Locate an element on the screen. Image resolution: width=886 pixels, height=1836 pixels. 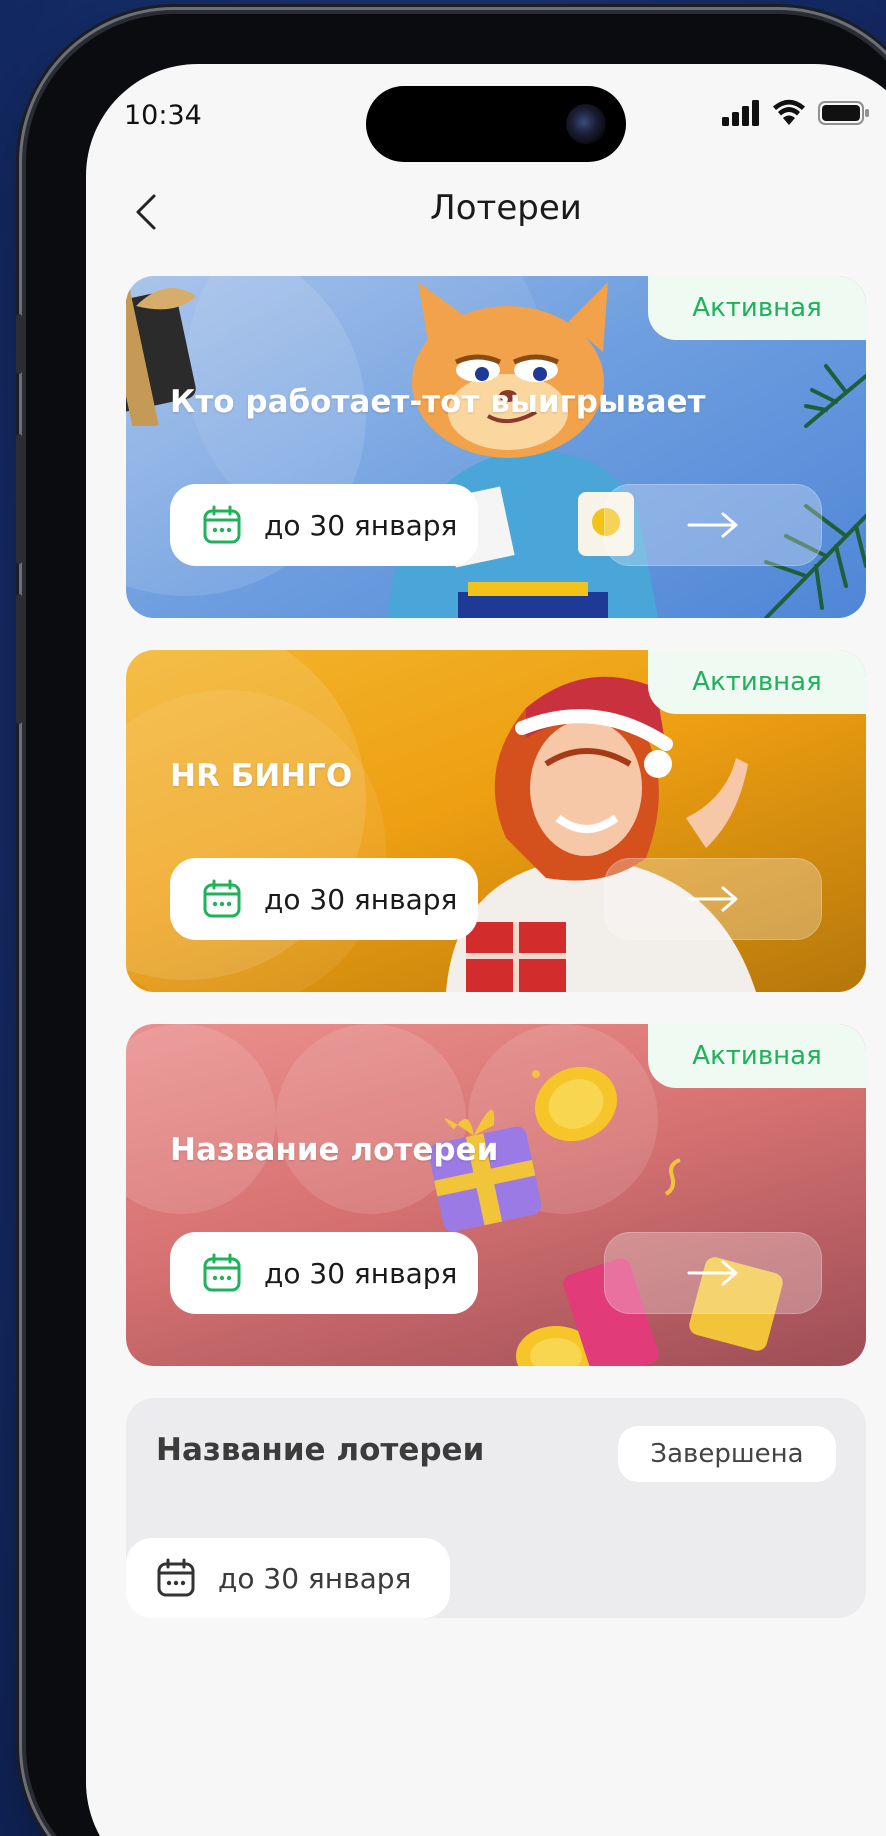
cat-mascot-illustration is located at coordinates (523, 450).